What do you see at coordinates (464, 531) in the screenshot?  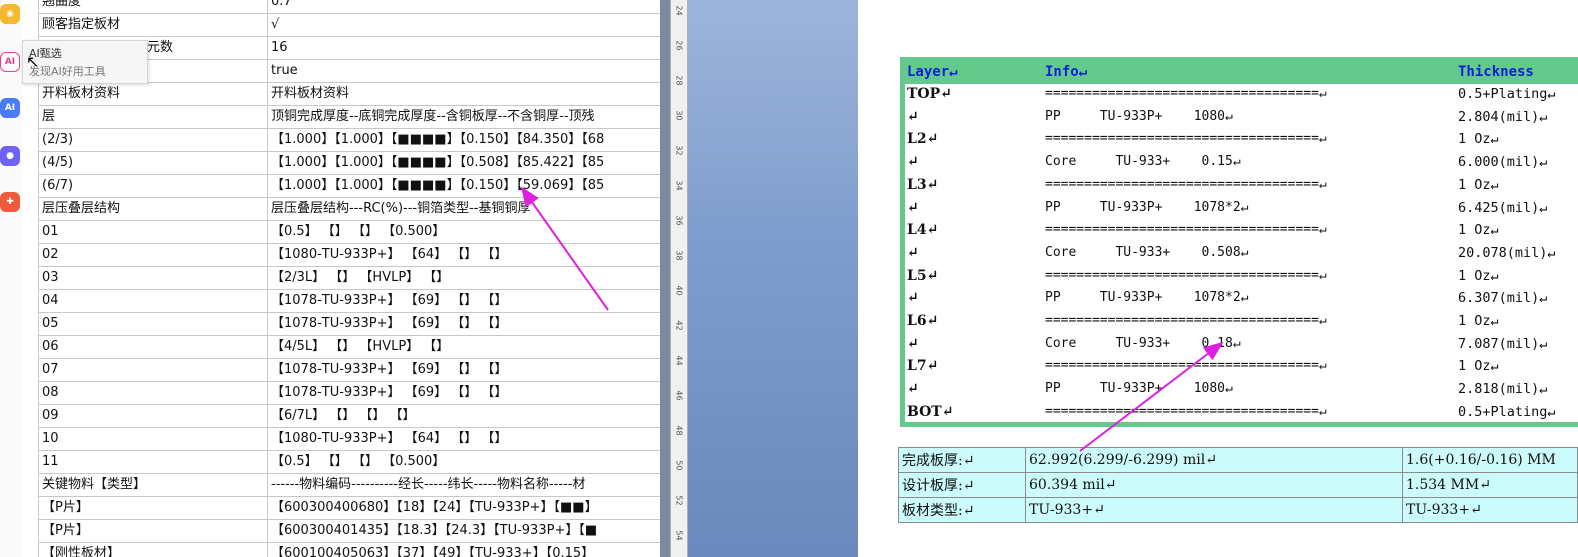 I see `sheet-cell-value: 【600300401435】【18.3】【24.3】【TU-933P+】【■` at bounding box center [464, 531].